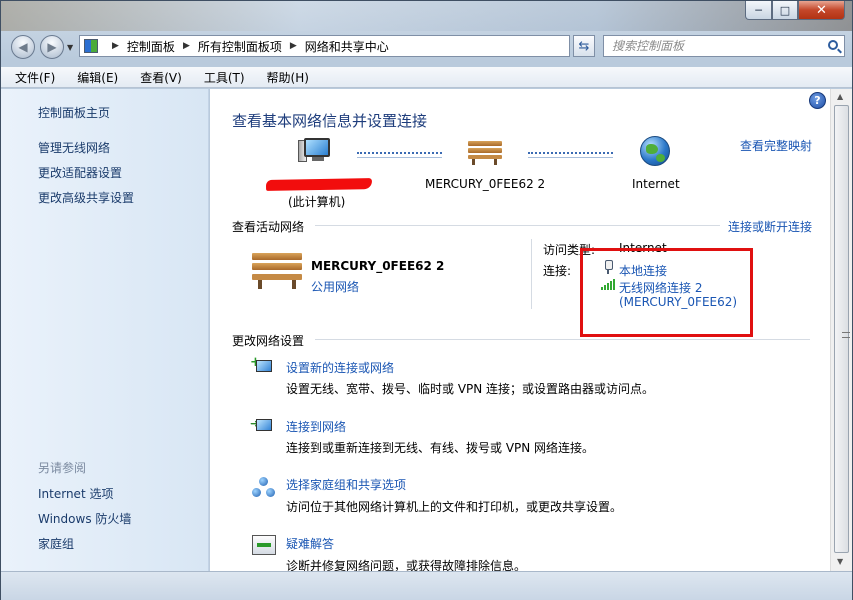  I want to click on address-bar: ▶ 控制面板 ▶ 所有控制面板项 ▶ 网络和共享中心, so click(324, 46).